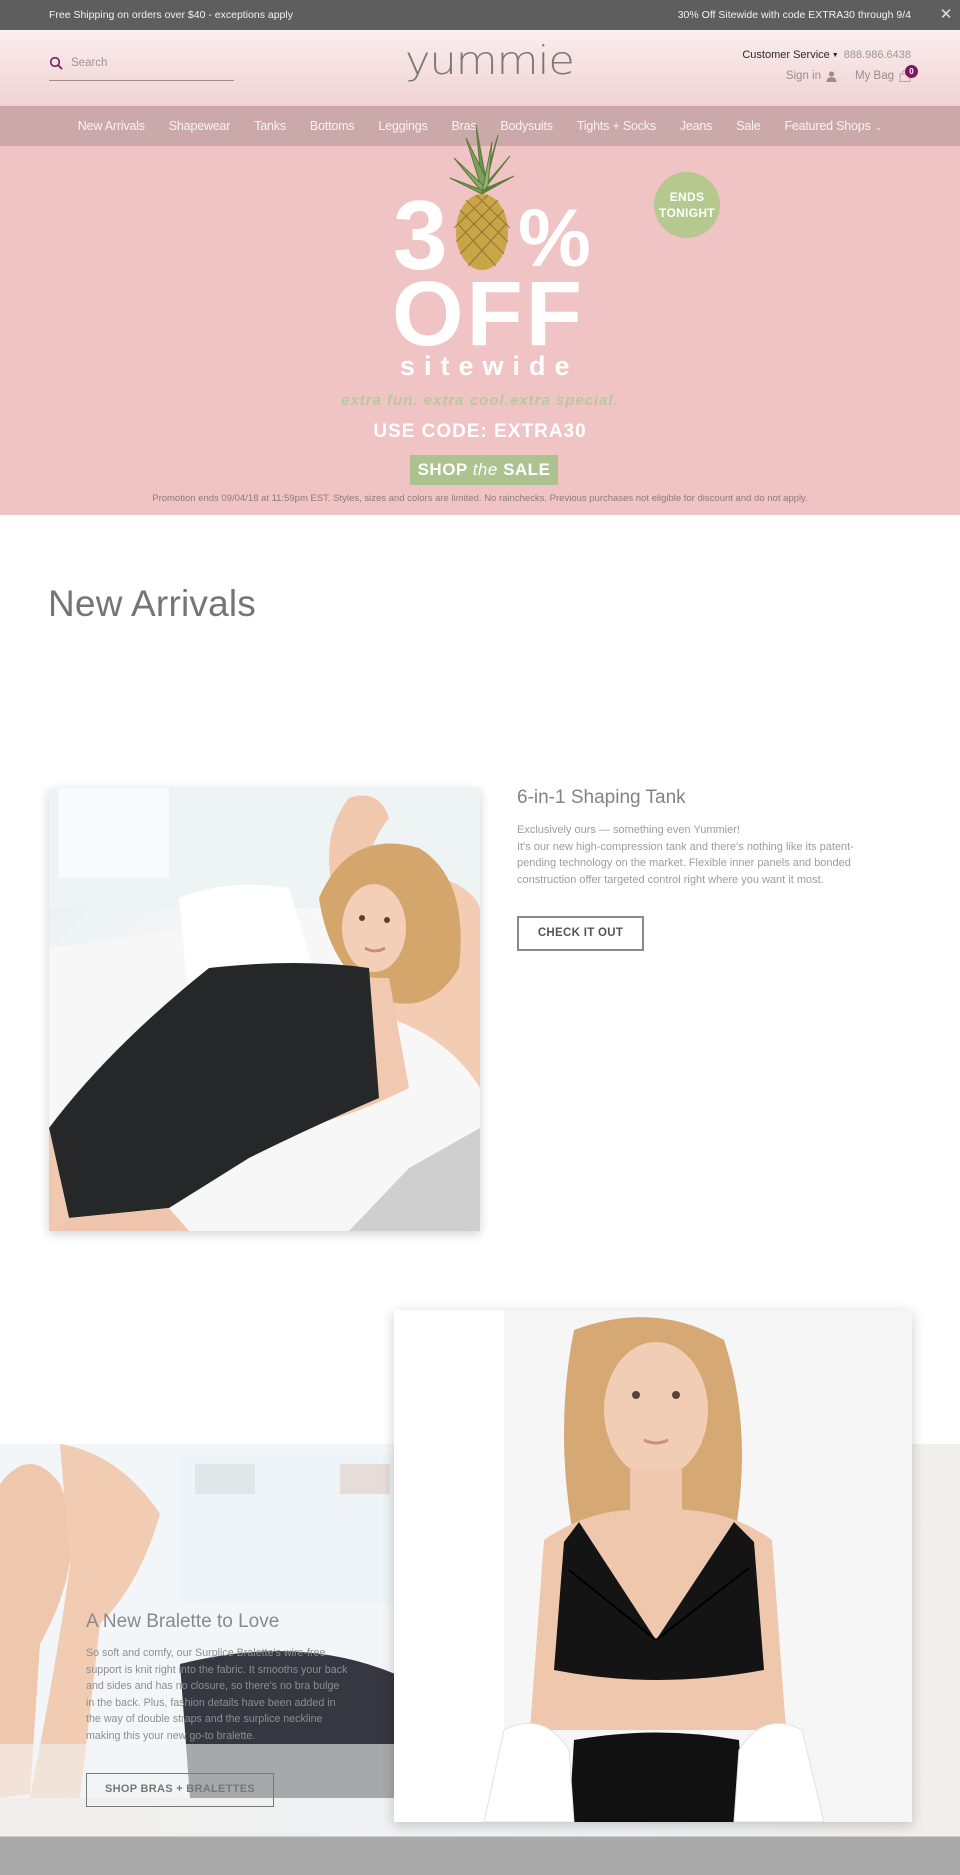 This screenshot has width=960, height=1875. Describe the element at coordinates (56, 63) in the screenshot. I see `search-icon` at that location.